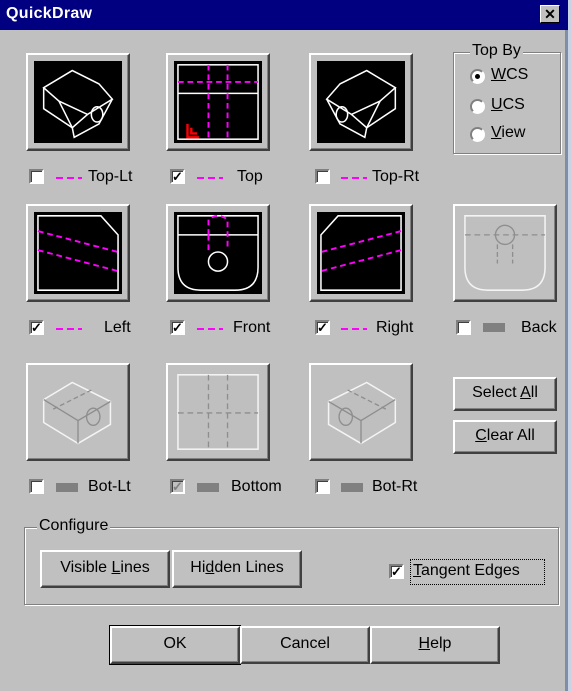 Image resolution: width=571 pixels, height=691 pixels. I want to click on bot-rt-checkbox, so click(322, 486).